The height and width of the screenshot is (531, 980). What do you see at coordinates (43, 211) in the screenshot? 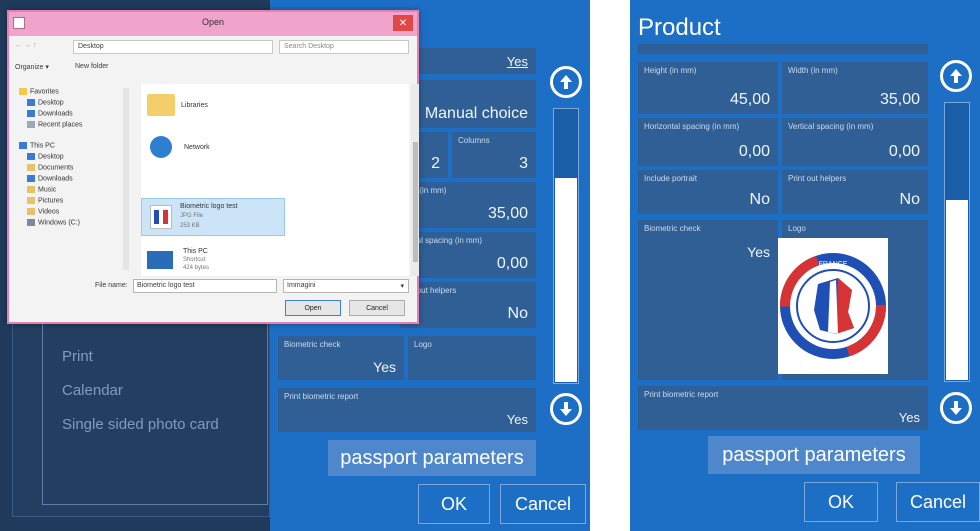
I see `nav-videos: Videos` at bounding box center [43, 211].